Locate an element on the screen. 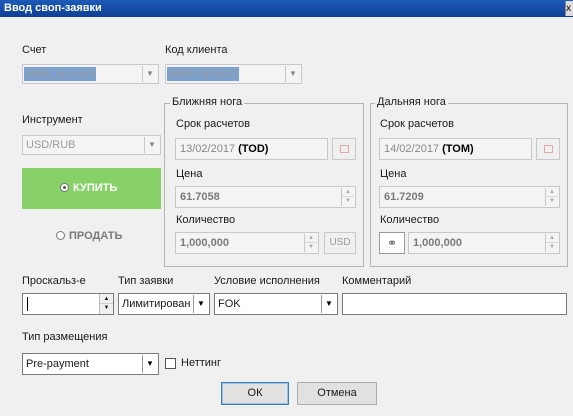 This screenshot has width=573, height=416. order-type-label: Тип заявки is located at coordinates (146, 281).